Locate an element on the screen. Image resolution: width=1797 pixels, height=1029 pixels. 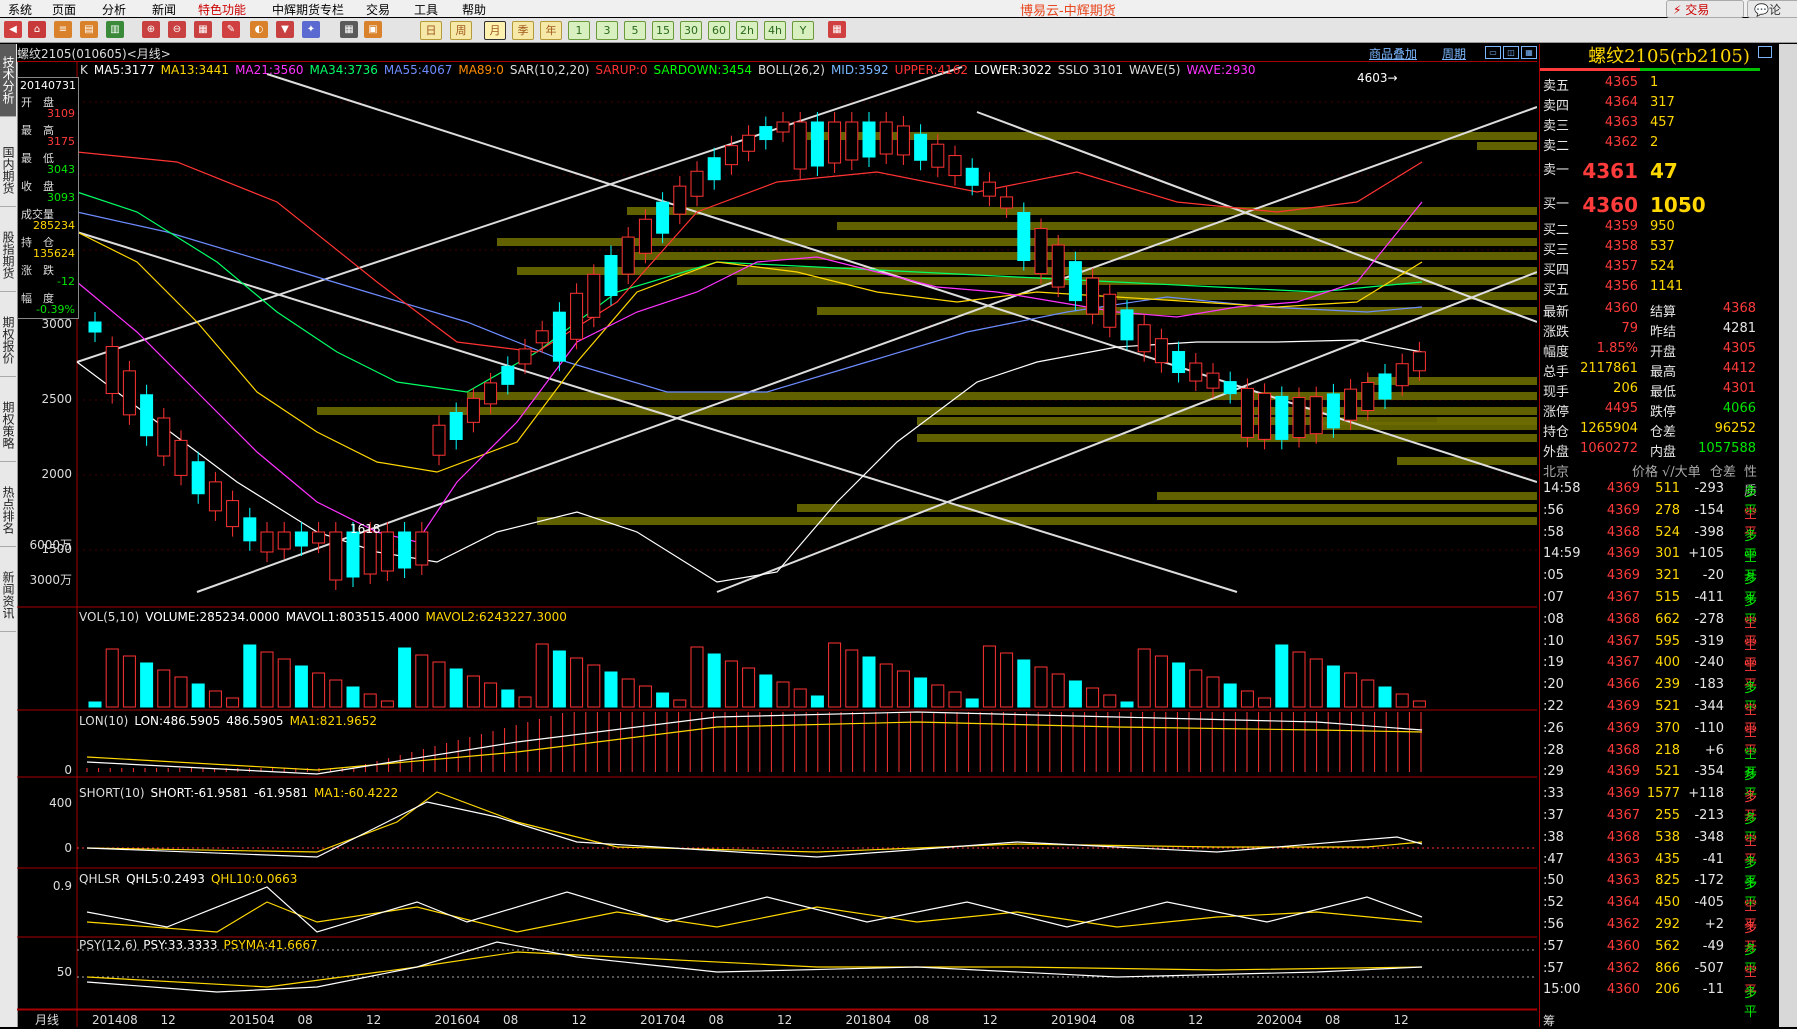
quote-row: 买三 4358 537 is located at coordinates (1650, 248).